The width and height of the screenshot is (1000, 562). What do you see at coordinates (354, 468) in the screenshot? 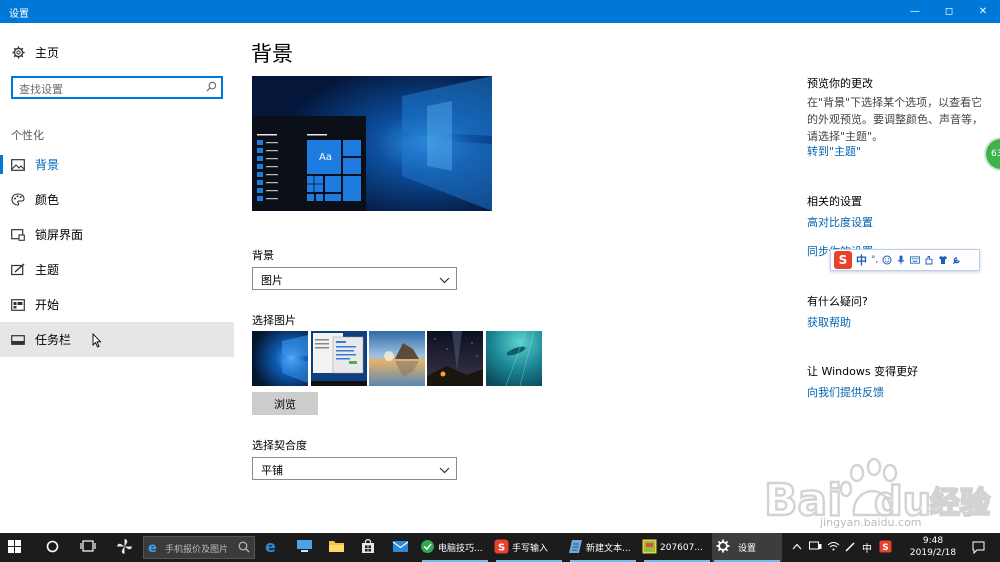
I see `fit-select: 平铺` at bounding box center [354, 468].